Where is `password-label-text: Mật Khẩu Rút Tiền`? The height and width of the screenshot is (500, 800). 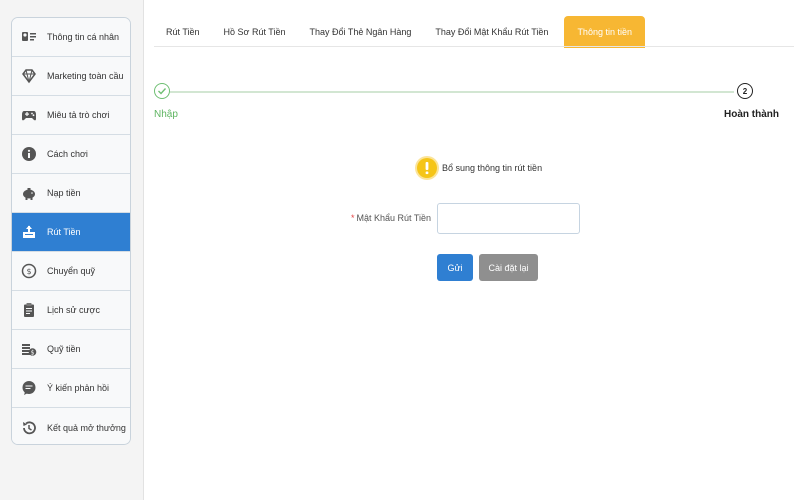
password-label-text: Mật Khẩu Rút Tiền is located at coordinates (393, 218).